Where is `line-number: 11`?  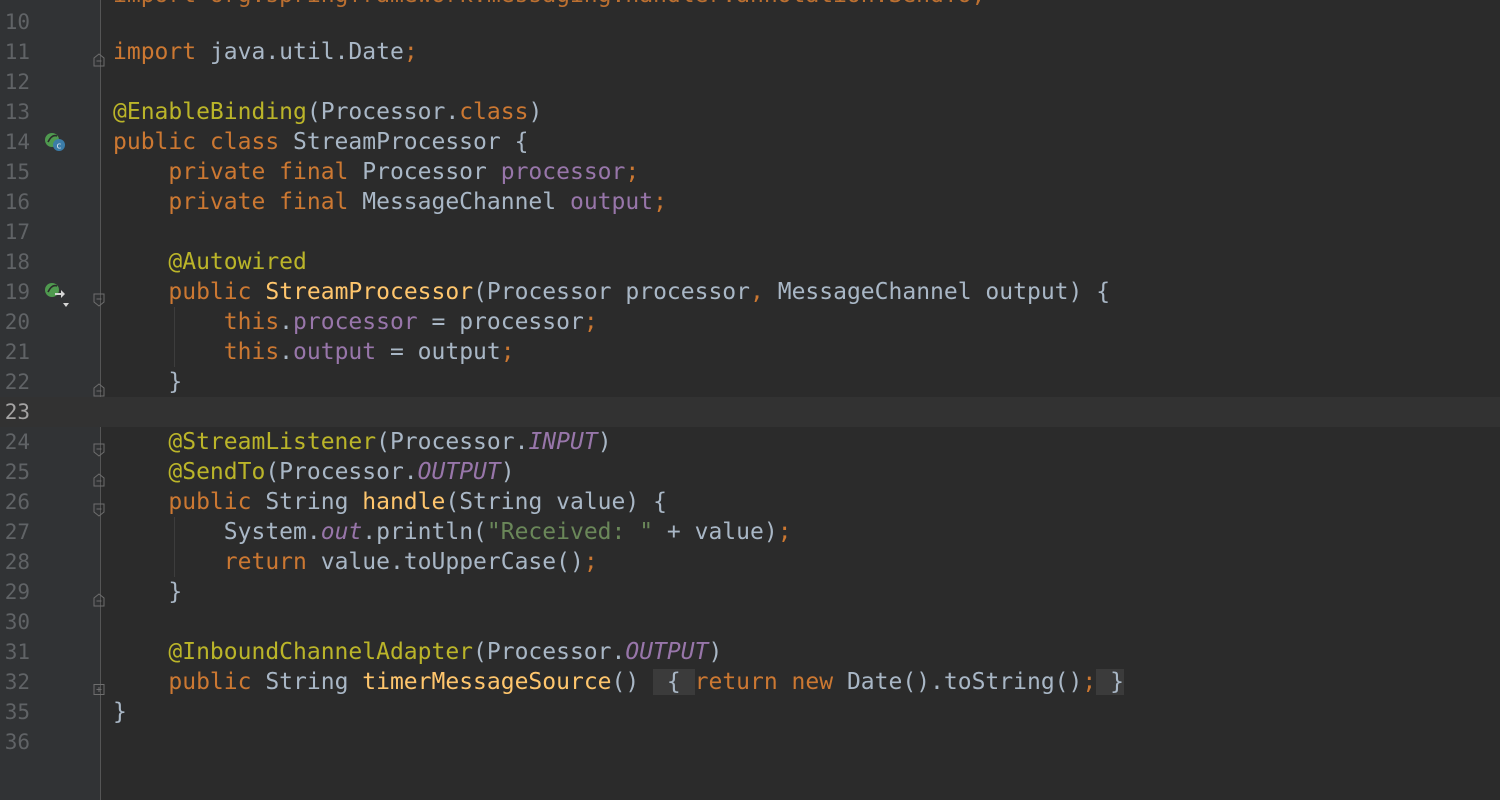 line-number: 11 is located at coordinates (15, 52).